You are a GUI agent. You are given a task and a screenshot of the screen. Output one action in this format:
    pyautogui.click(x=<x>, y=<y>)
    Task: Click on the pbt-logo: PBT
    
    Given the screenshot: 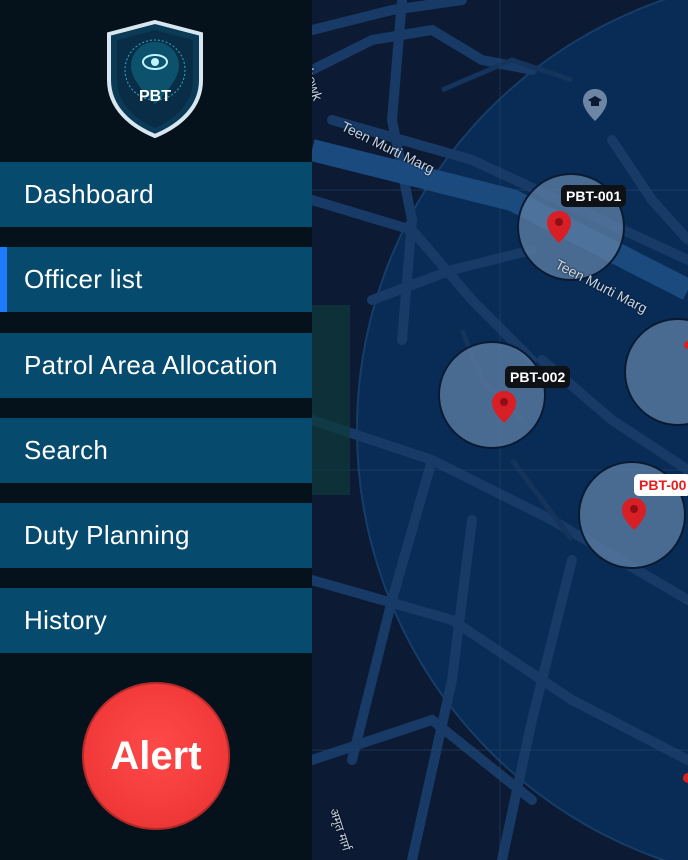 What is the action you would take?
    pyautogui.click(x=155, y=79)
    